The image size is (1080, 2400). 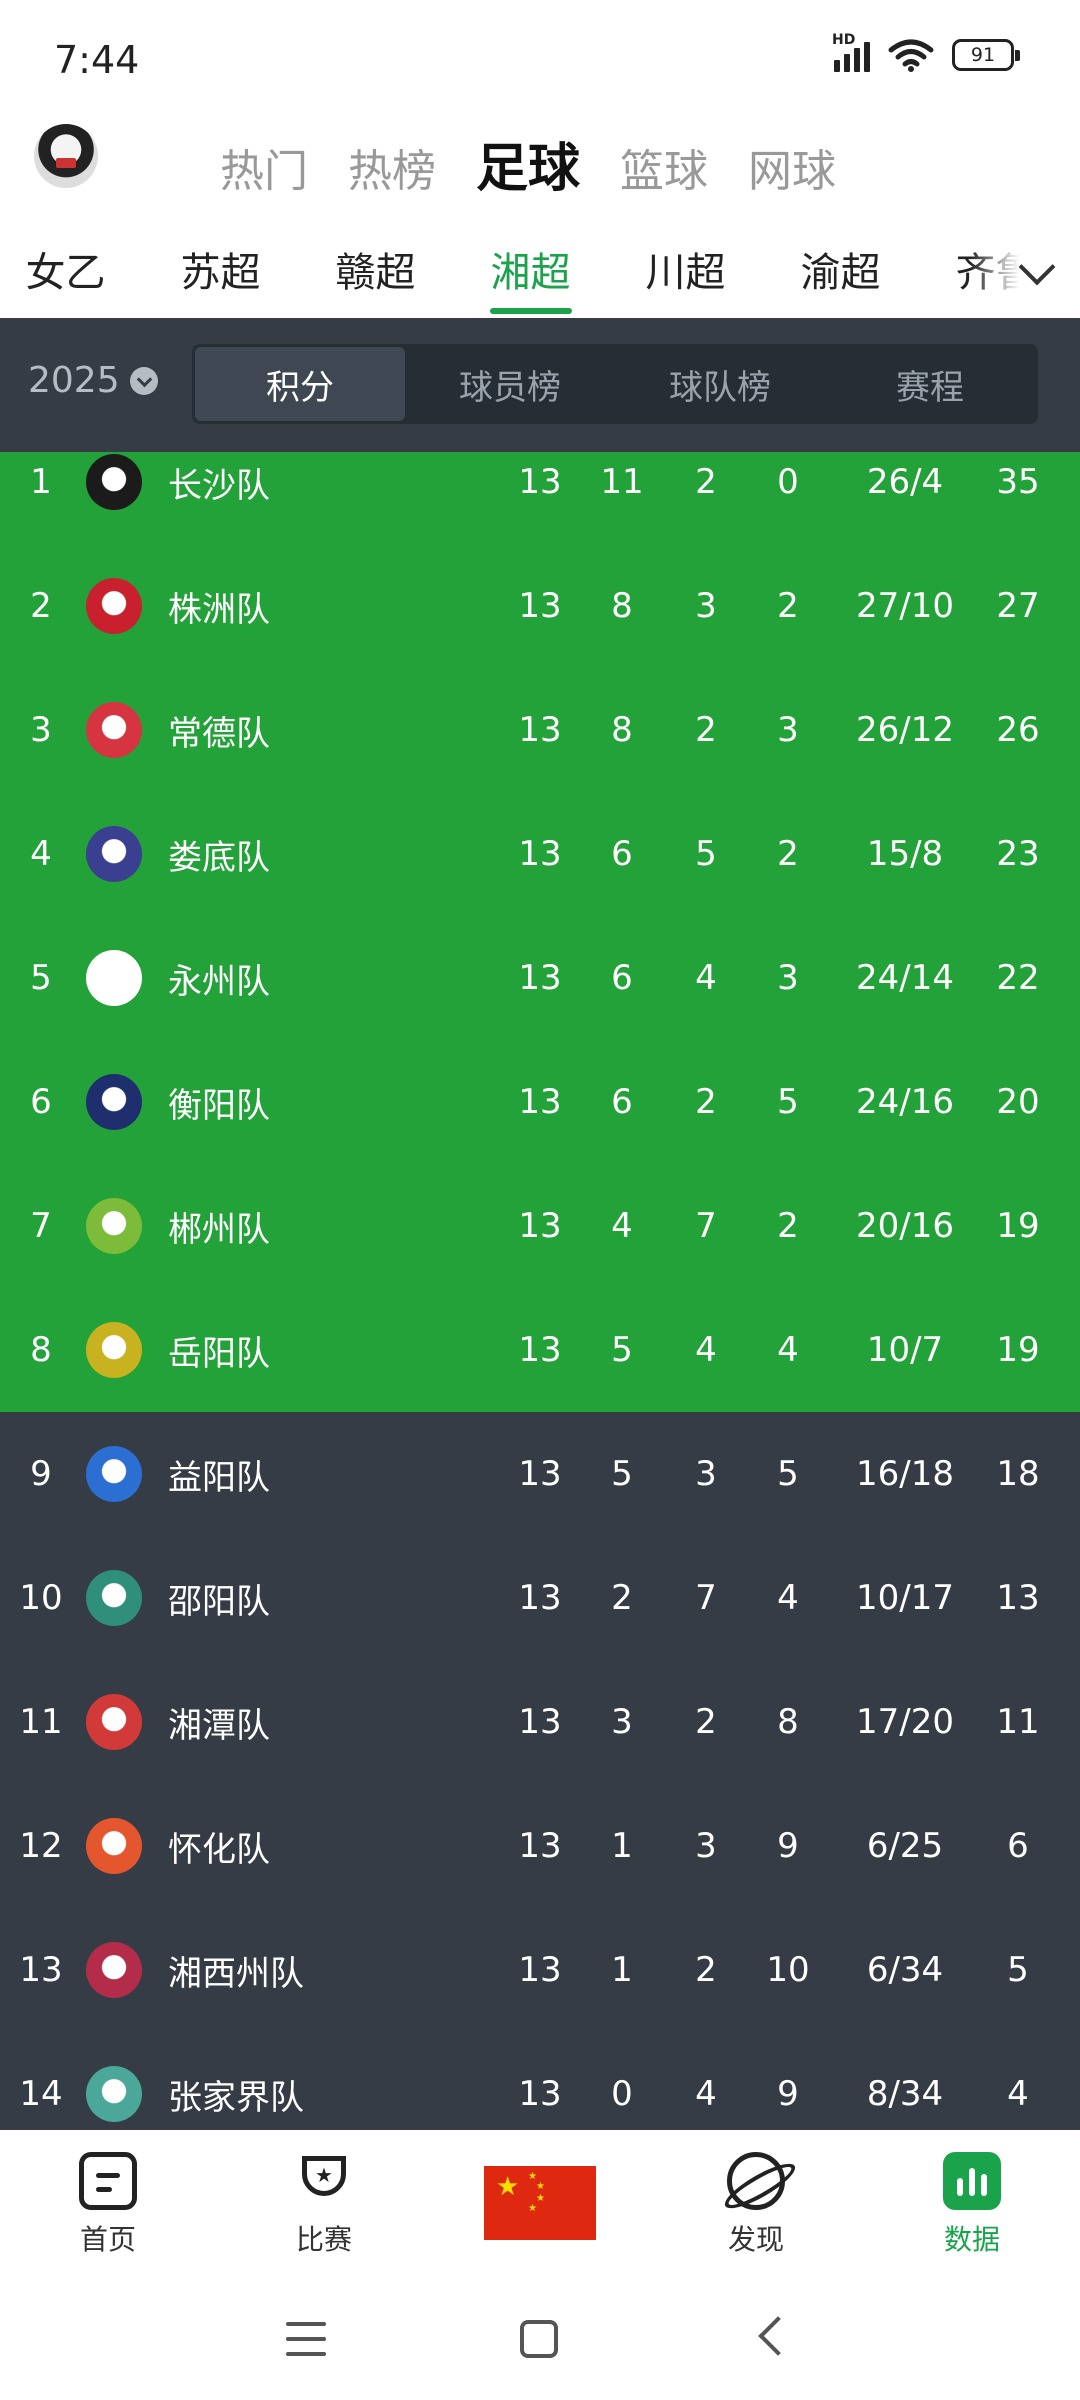 What do you see at coordinates (220, 270) in the screenshot?
I see `league-tab: 苏超` at bounding box center [220, 270].